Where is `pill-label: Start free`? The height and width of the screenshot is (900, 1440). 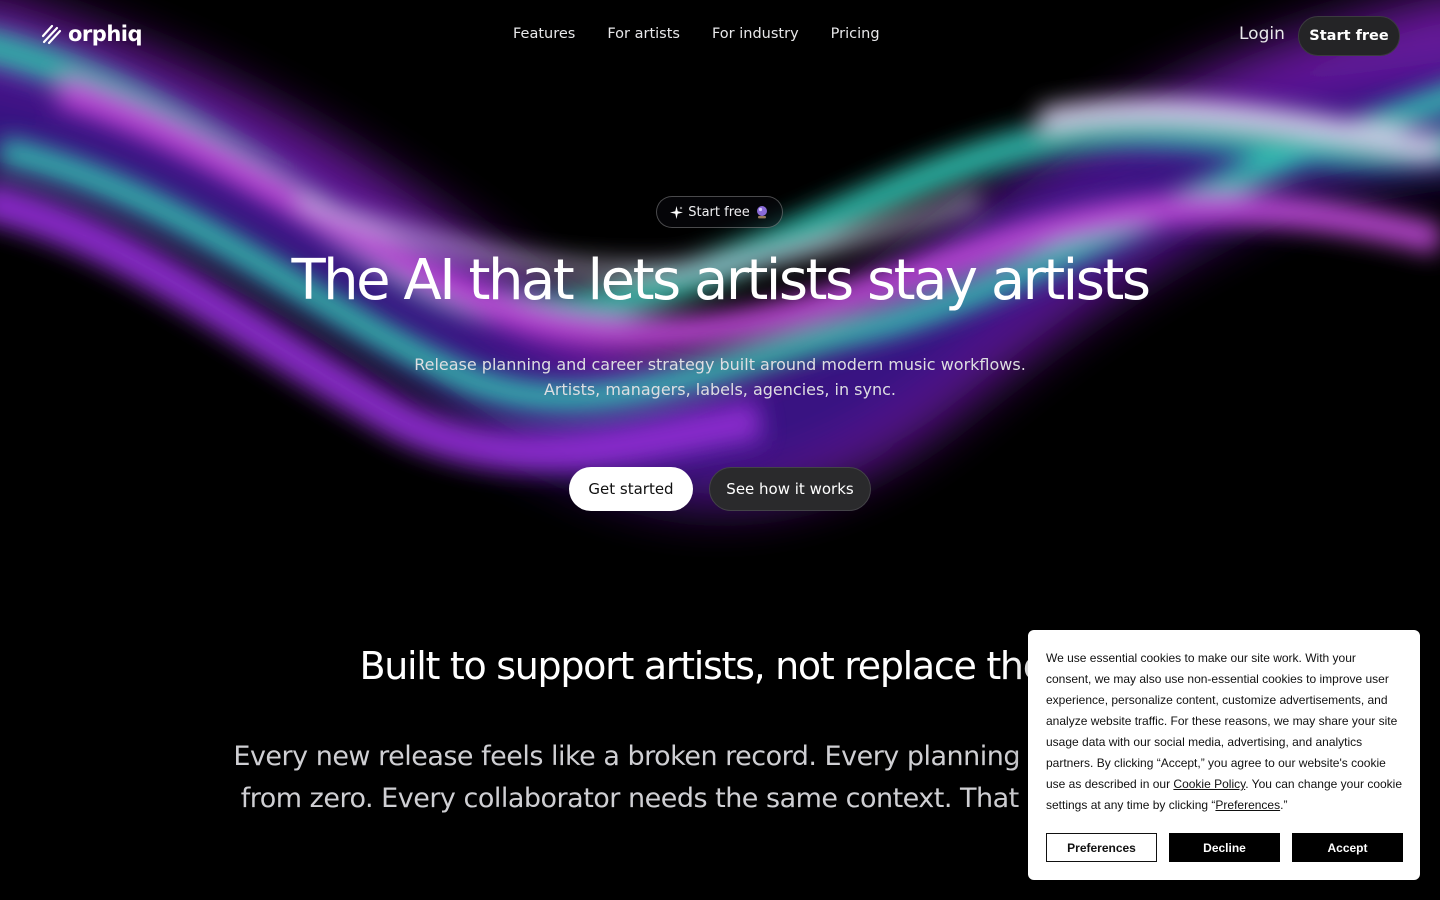
pill-label: Start free is located at coordinates (719, 212).